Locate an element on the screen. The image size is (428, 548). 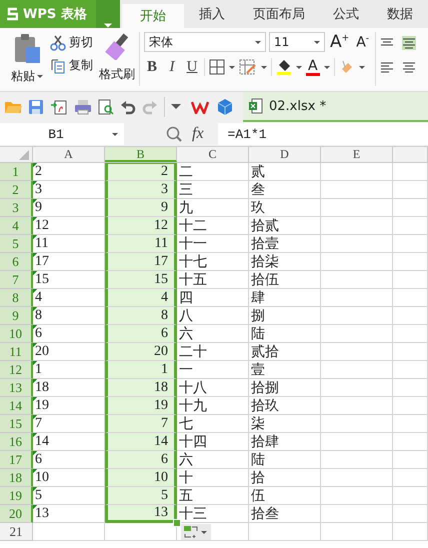
table-cell: 15 is located at coordinates (141, 280).